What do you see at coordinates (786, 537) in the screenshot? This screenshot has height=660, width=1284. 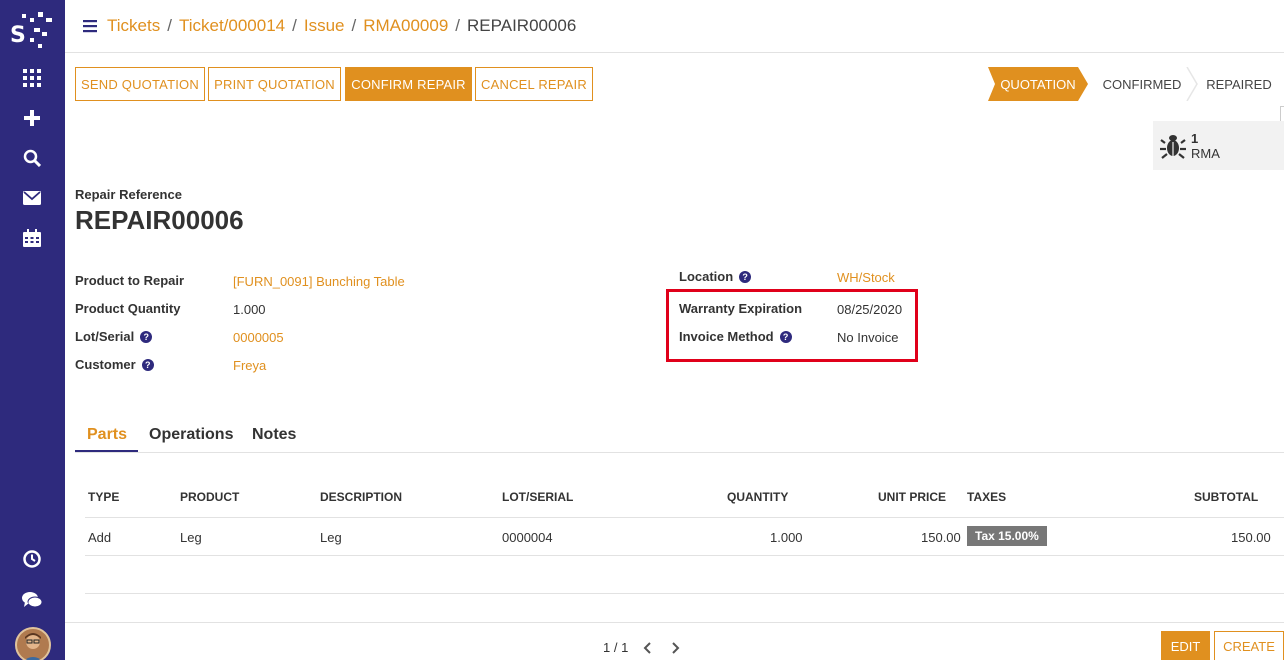 I see `cell-quantity: 1.000` at bounding box center [786, 537].